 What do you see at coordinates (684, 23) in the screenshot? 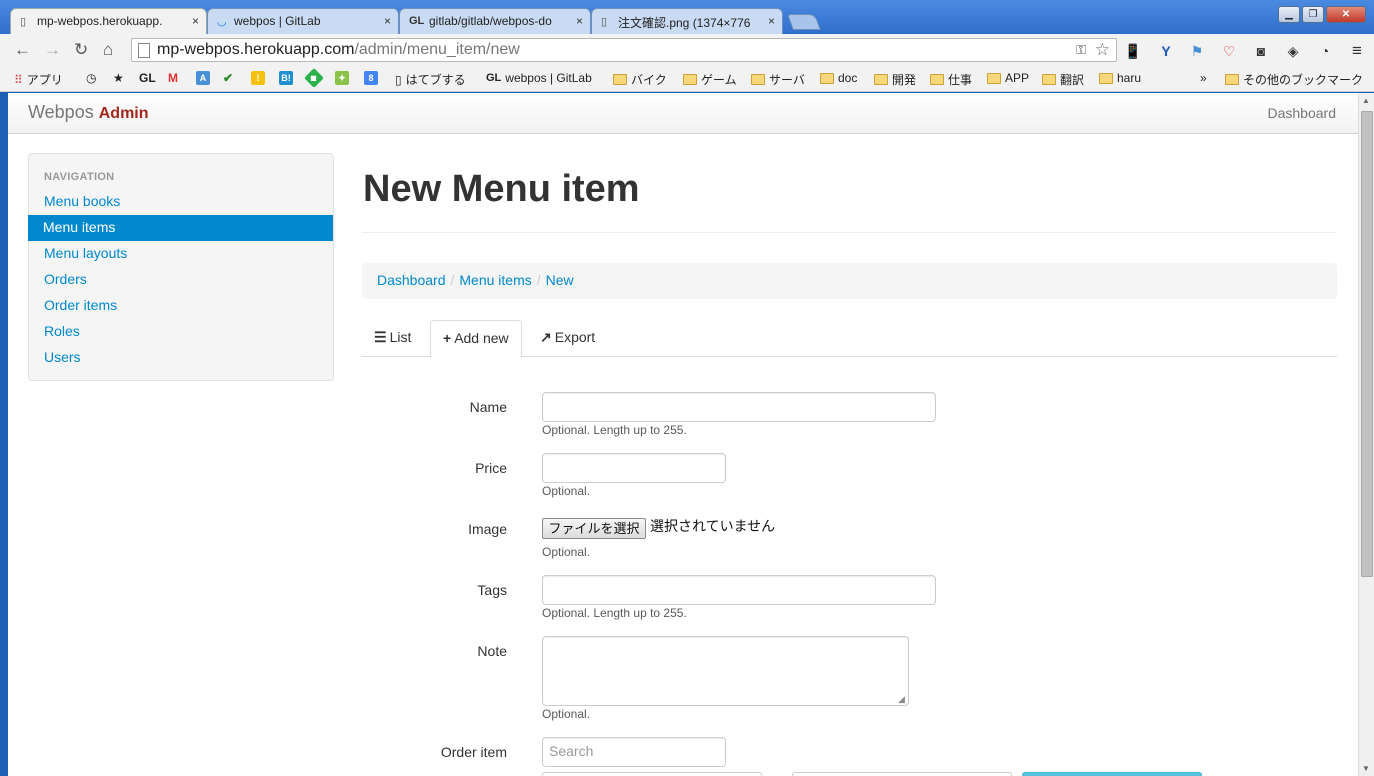
I see `tab-title: 注文確認.png (1374×776` at bounding box center [684, 23].